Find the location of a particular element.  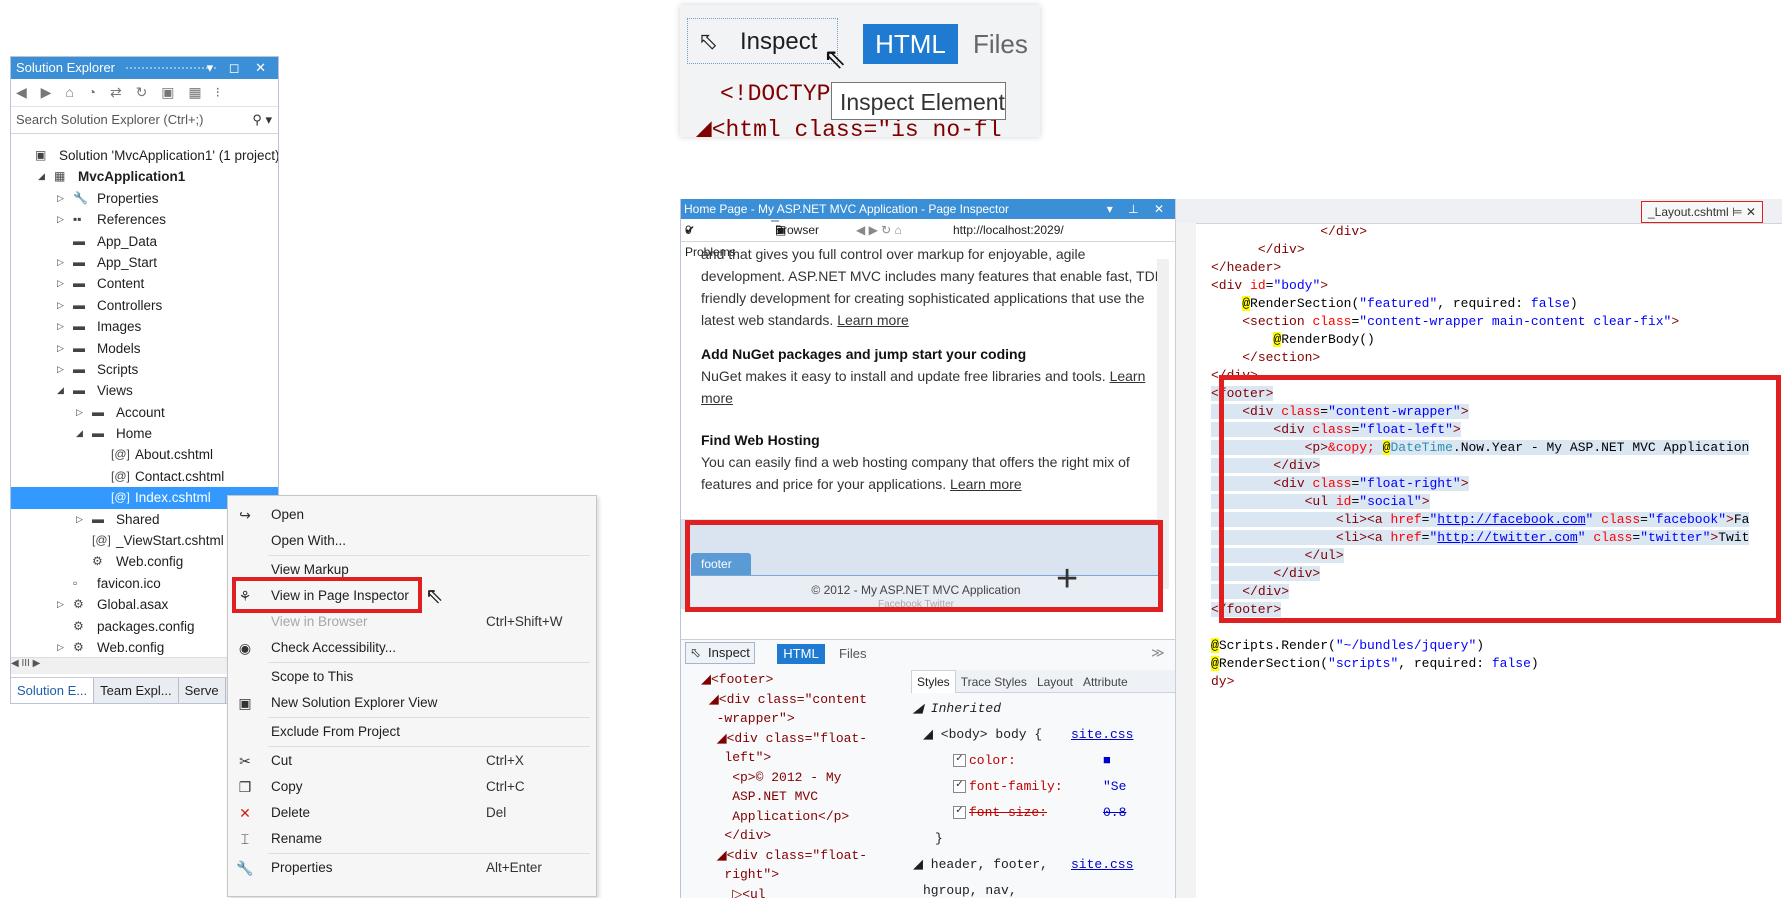

style-row: ✓ font-size: 0.8 is located at coordinates (1033, 813).